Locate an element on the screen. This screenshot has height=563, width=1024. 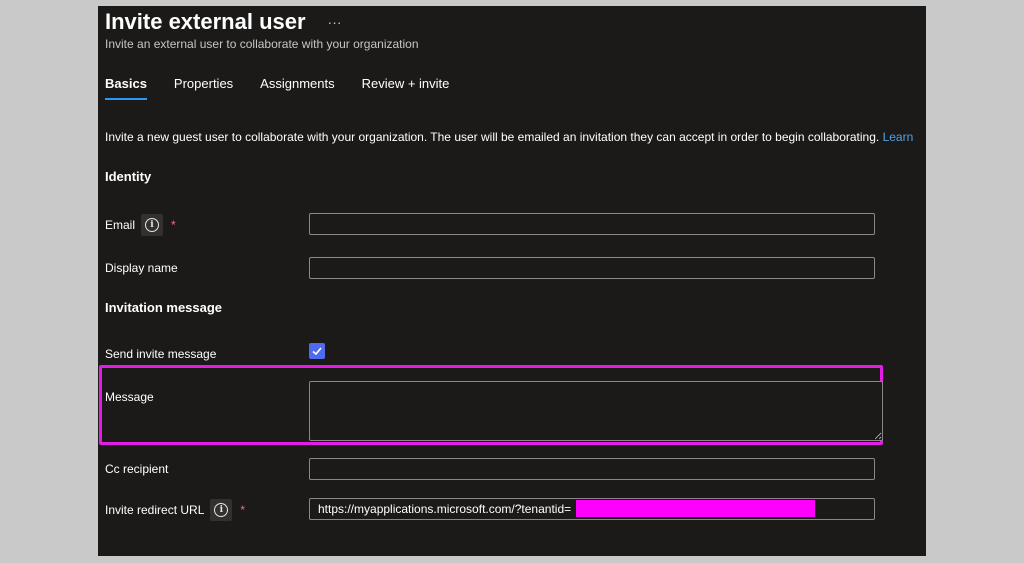
more-options-icon: ··· is located at coordinates (335, 22).